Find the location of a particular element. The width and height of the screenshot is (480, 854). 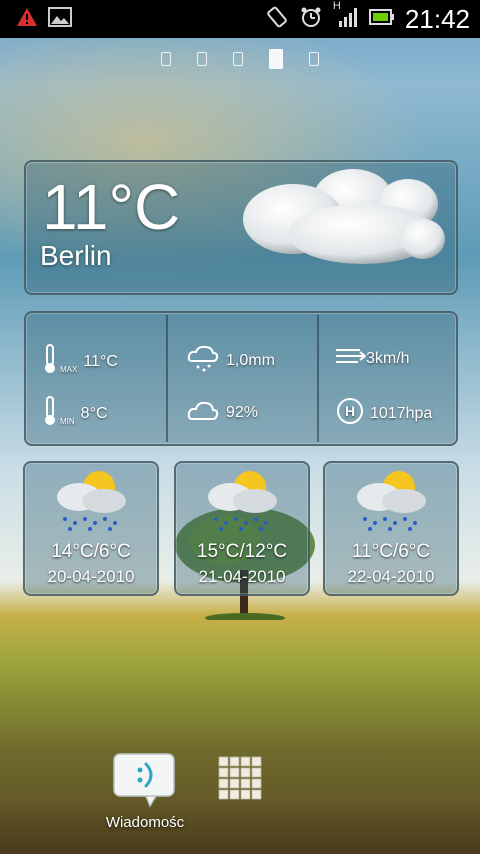

pressure-icon: H is located at coordinates (350, 413).